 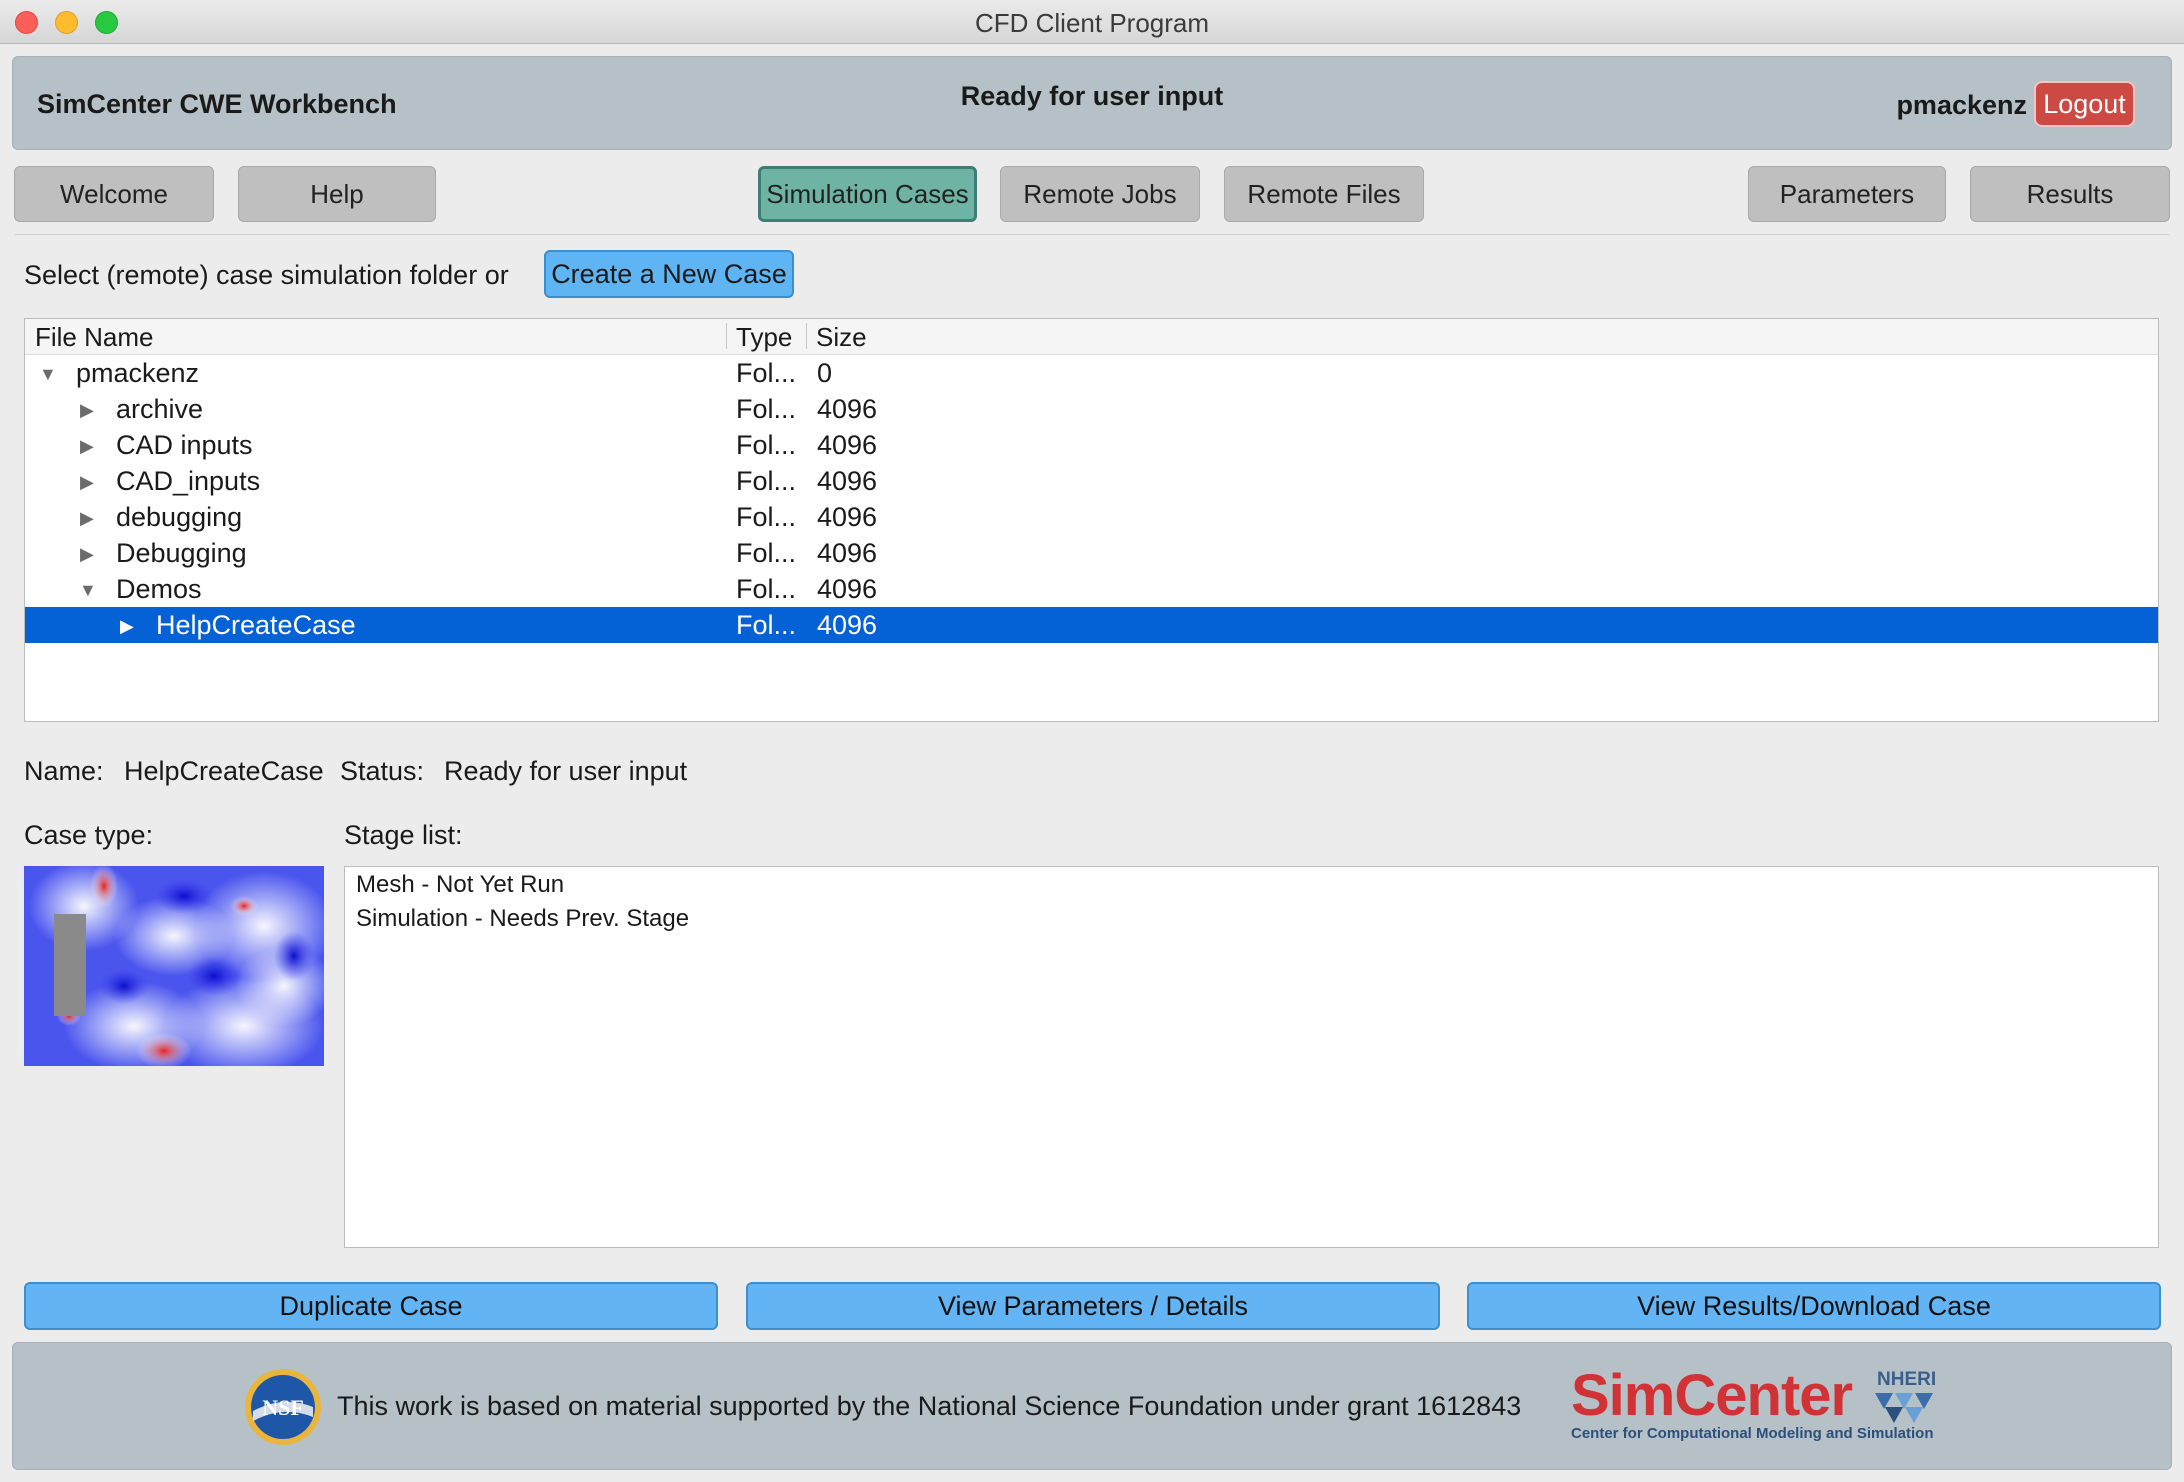 I want to click on tree-row-size: 0, so click(x=825, y=373).